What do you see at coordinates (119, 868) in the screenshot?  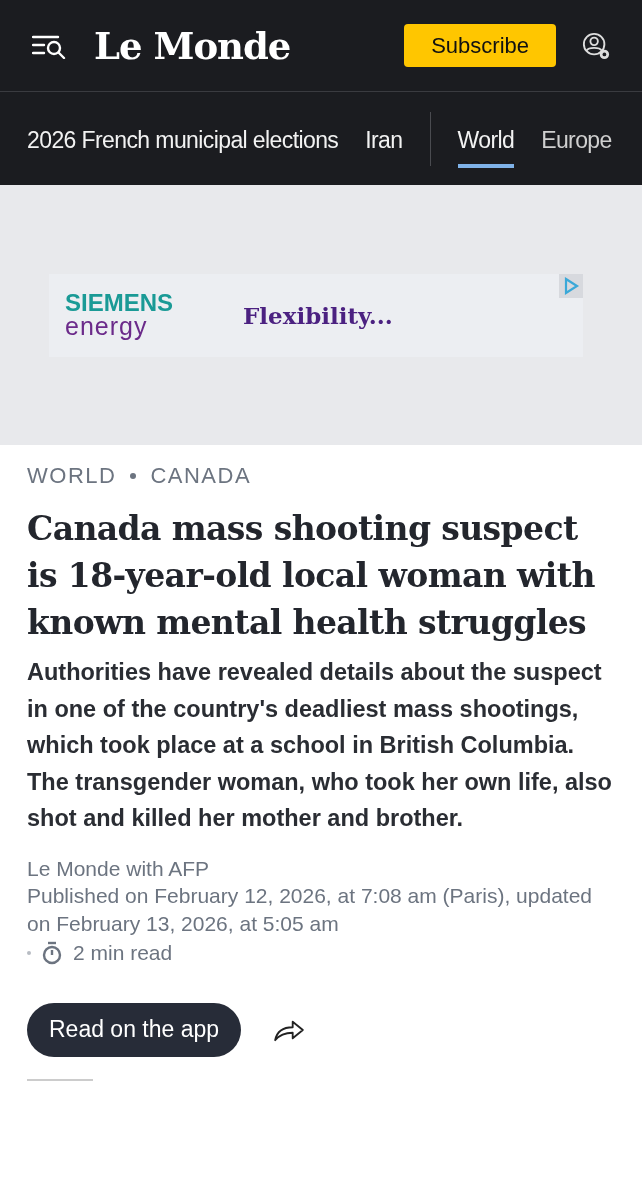 I see `author: Le Monde with AFP` at bounding box center [119, 868].